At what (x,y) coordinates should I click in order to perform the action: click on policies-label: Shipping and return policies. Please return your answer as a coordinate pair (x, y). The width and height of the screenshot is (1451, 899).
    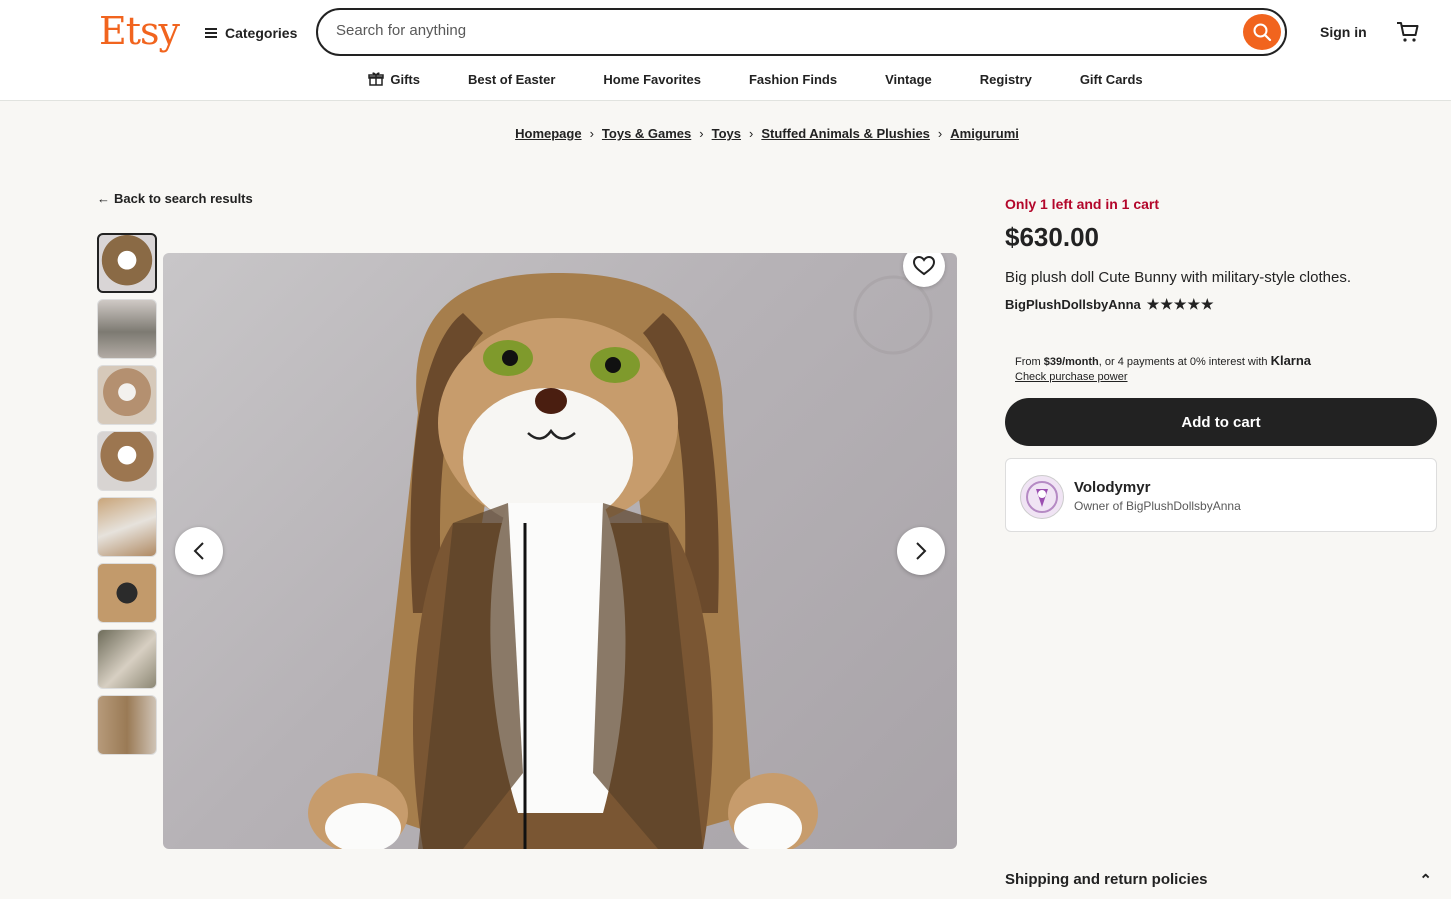
    Looking at the image, I should click on (1106, 879).